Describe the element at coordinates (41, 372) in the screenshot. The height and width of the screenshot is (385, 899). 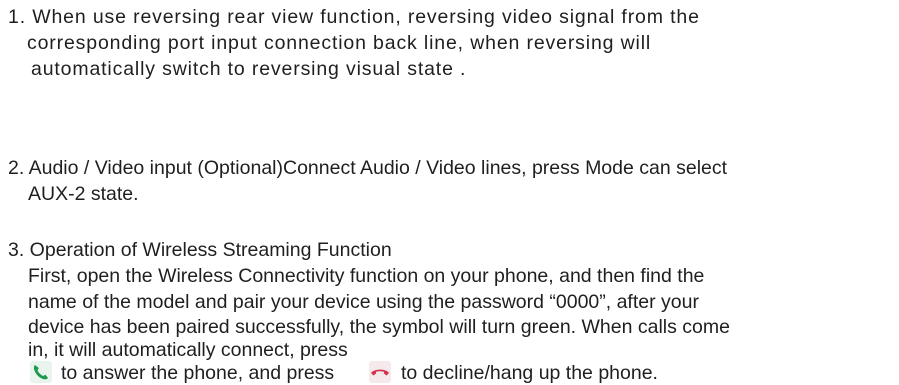
I see `answer-call-icon` at that location.